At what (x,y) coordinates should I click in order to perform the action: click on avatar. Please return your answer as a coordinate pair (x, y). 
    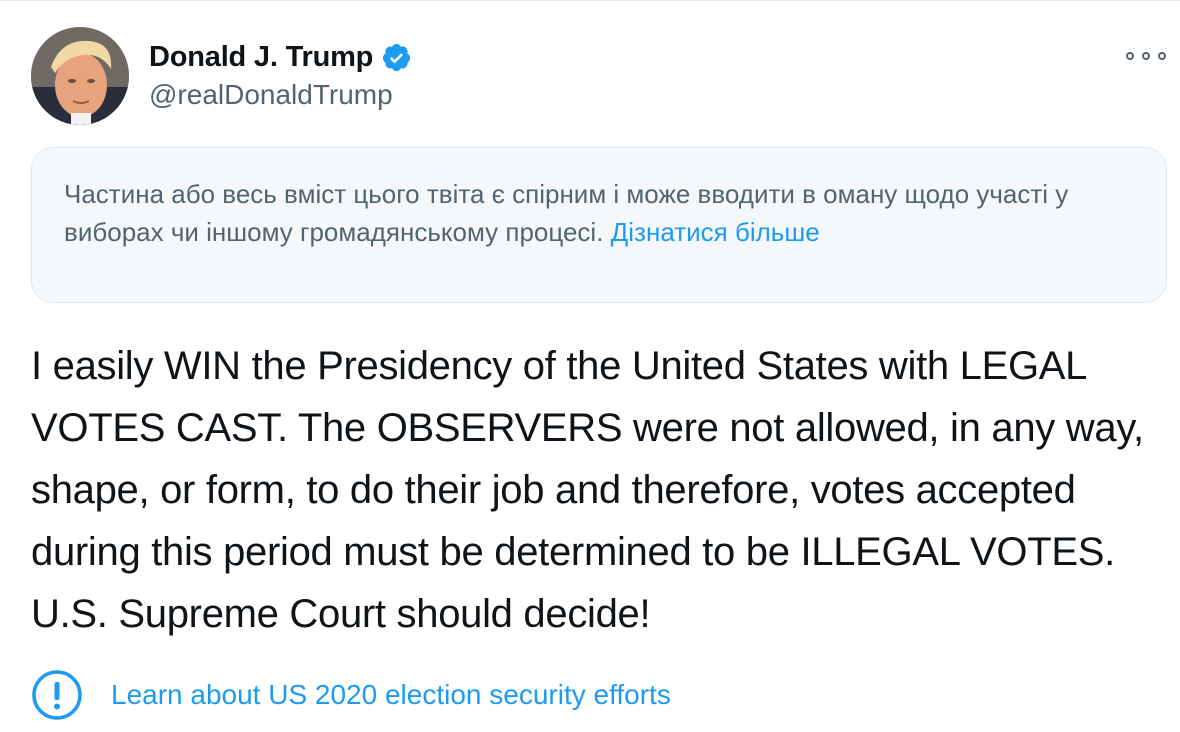
    Looking at the image, I should click on (80, 76).